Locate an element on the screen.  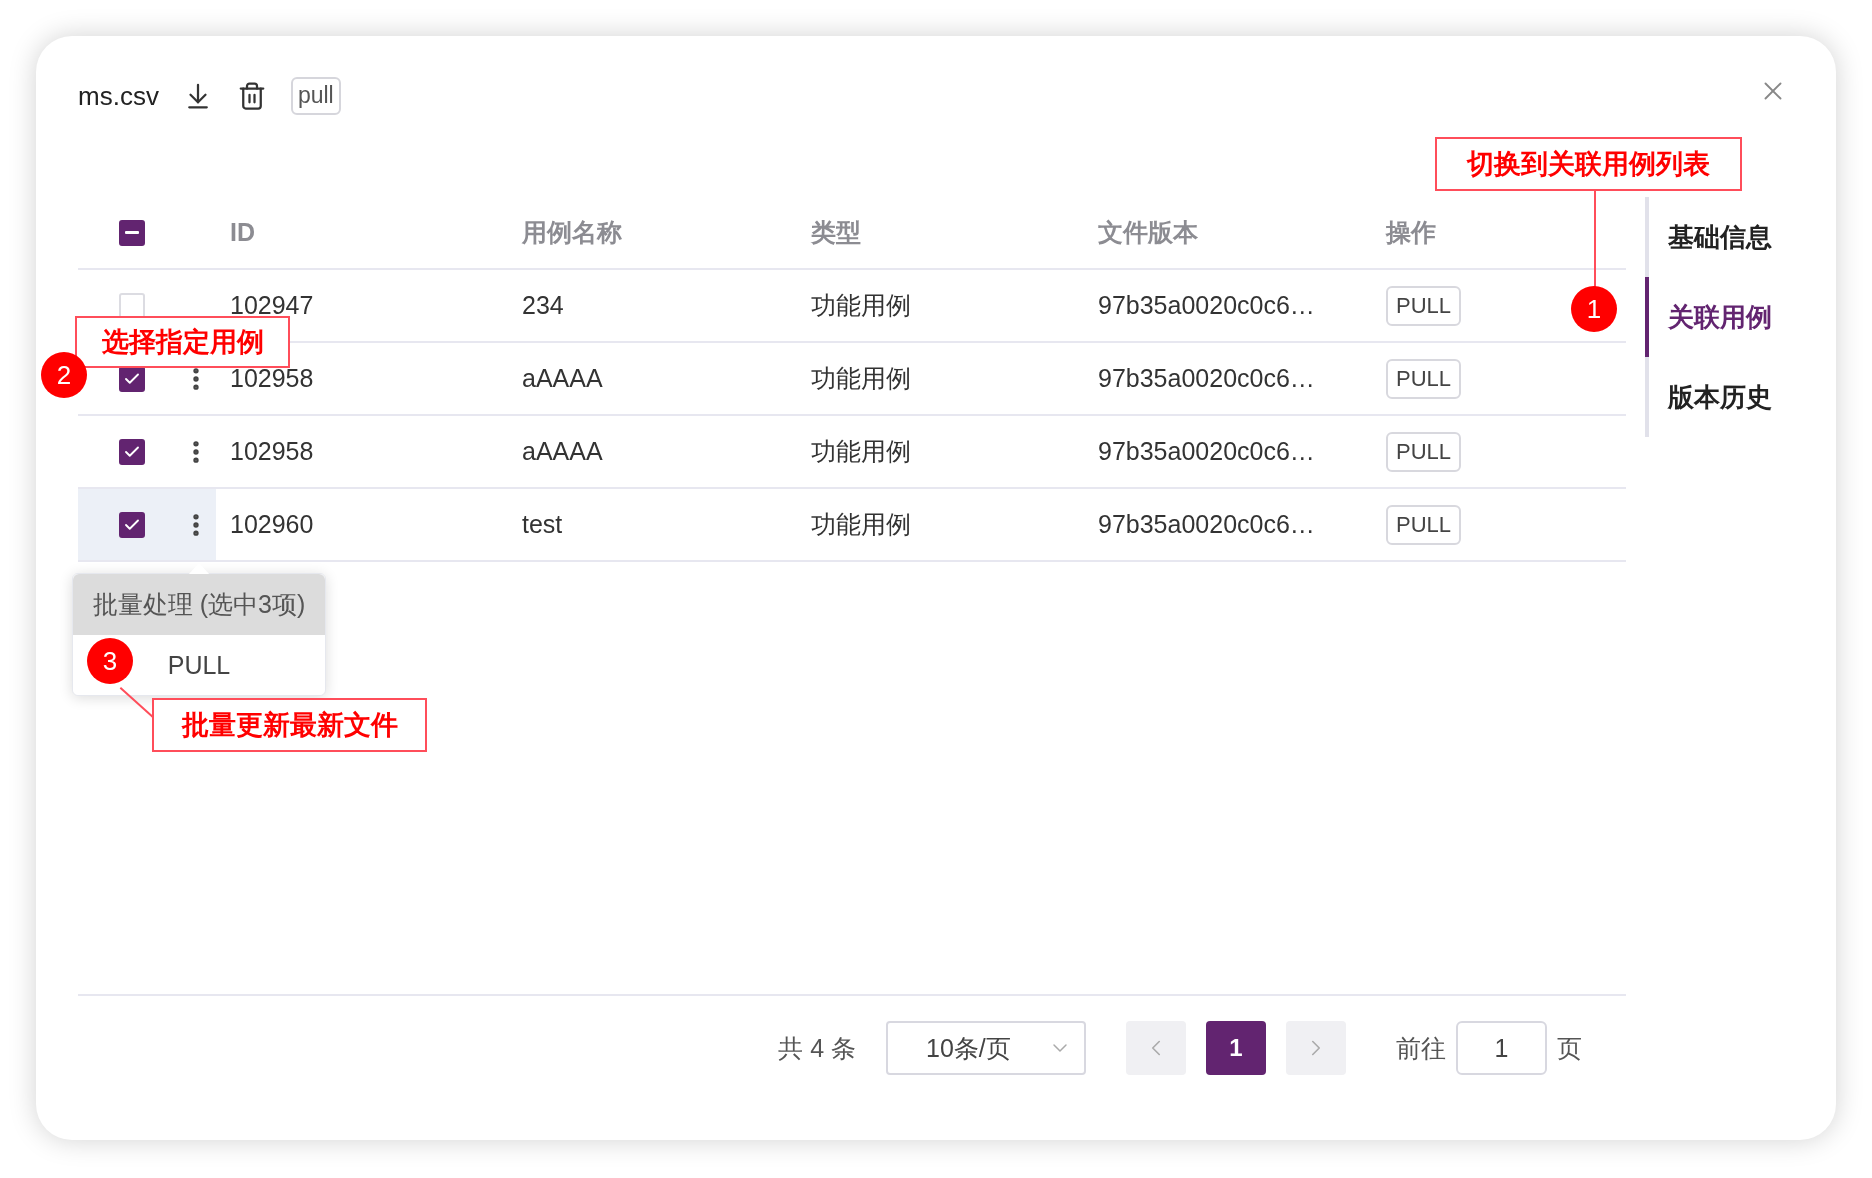
column-header: 文件版本 is located at coordinates (1148, 232).